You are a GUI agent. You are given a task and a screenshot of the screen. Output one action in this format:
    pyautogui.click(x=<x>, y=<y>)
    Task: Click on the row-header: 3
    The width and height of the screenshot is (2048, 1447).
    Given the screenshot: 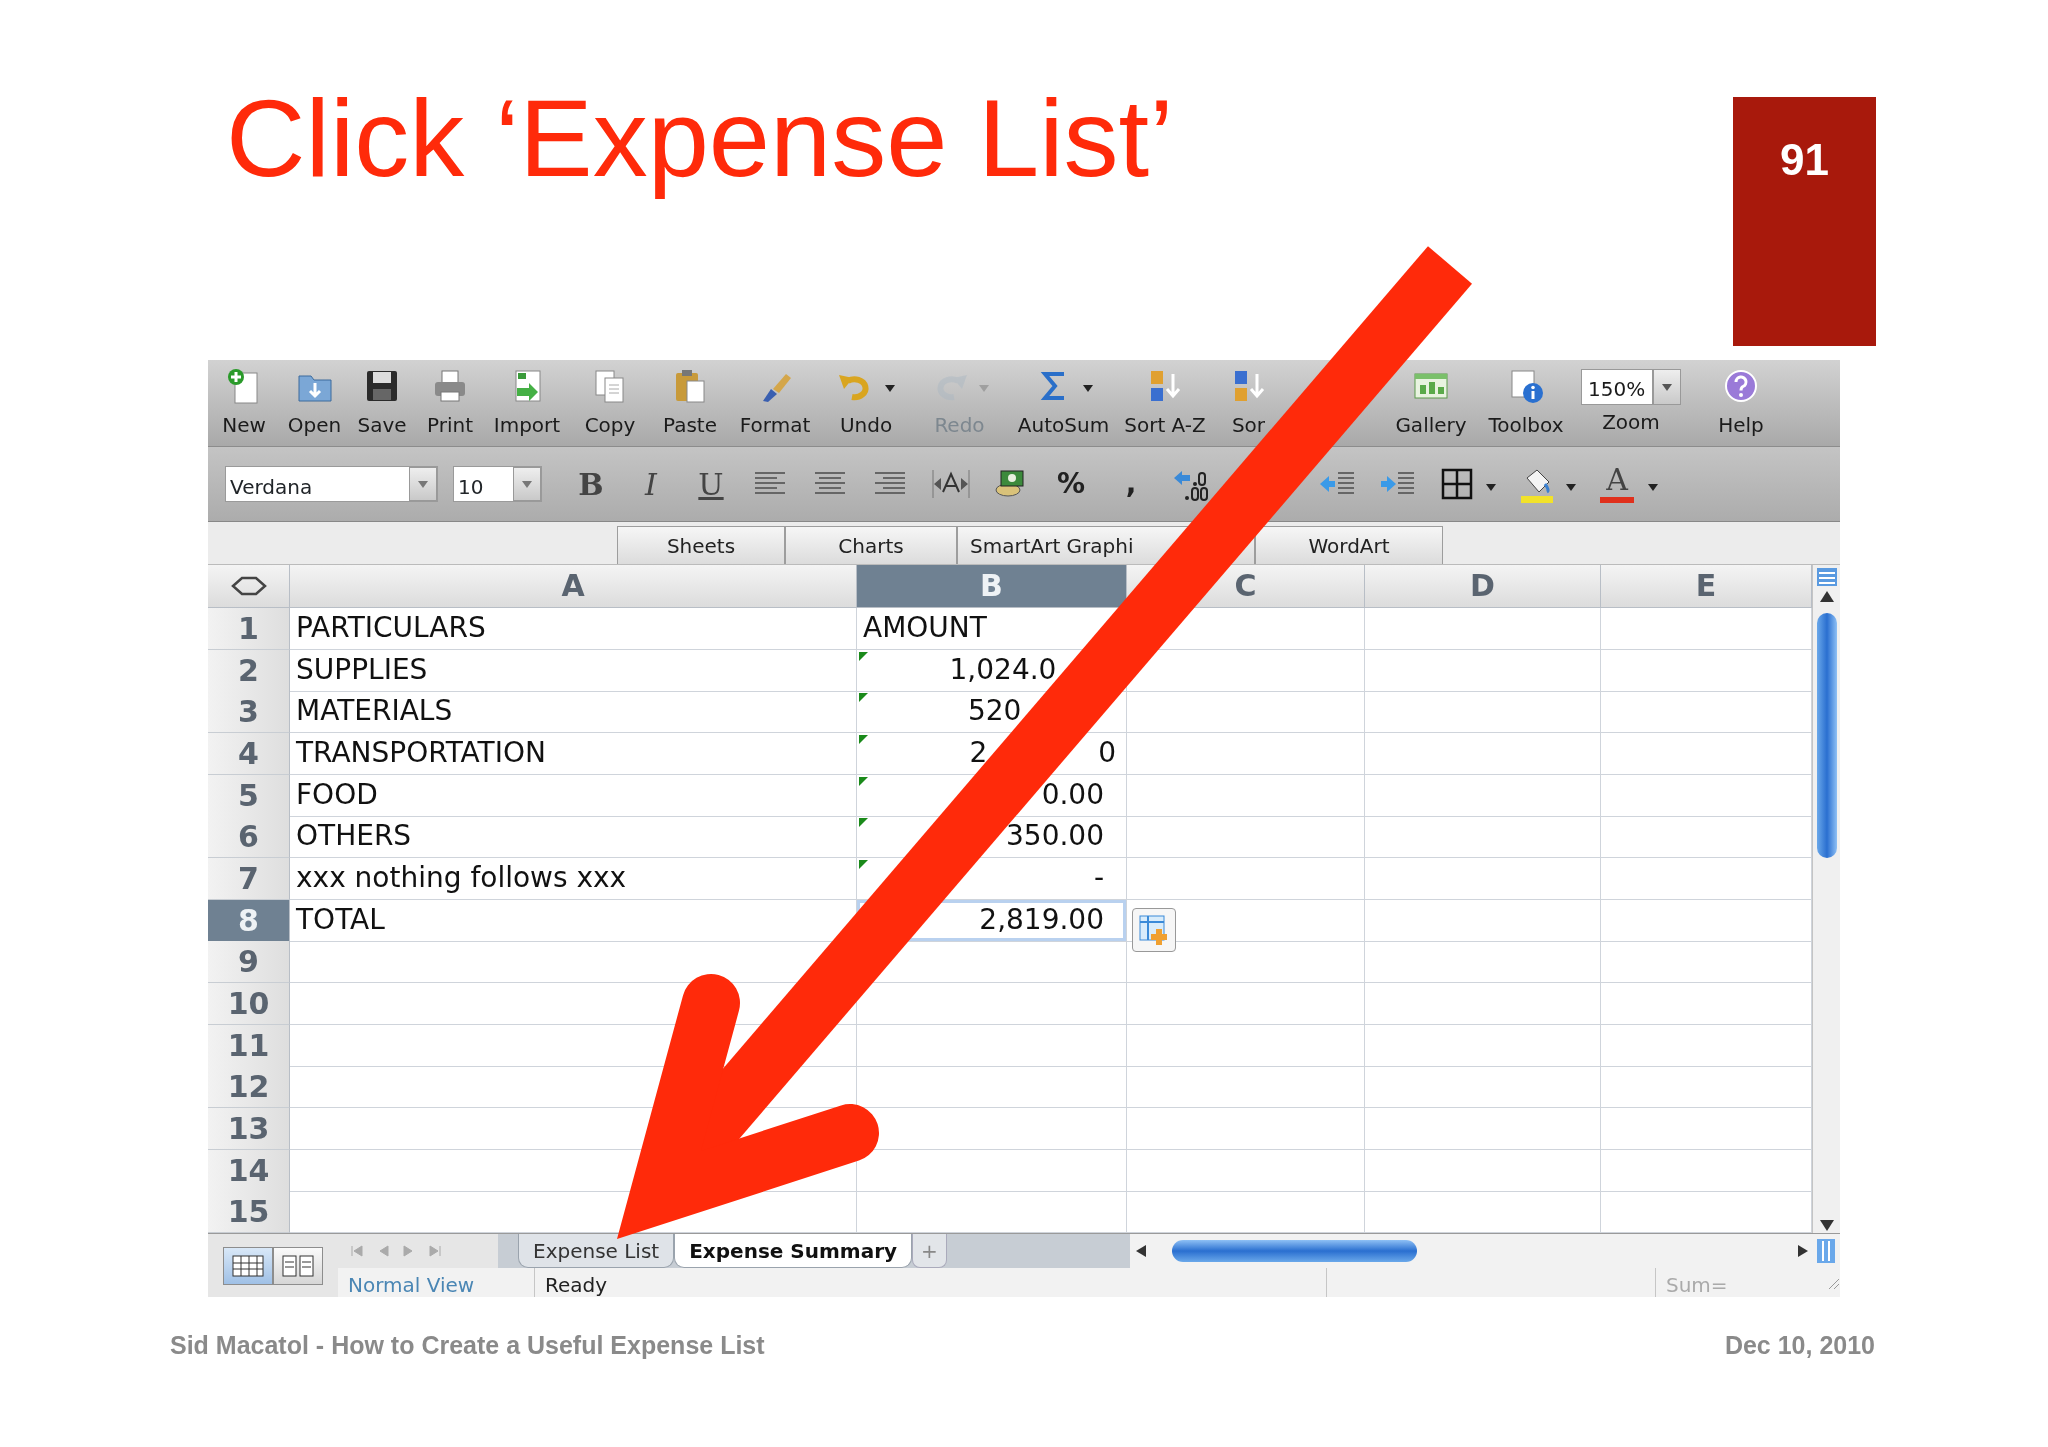 What is the action you would take?
    pyautogui.click(x=249, y=712)
    